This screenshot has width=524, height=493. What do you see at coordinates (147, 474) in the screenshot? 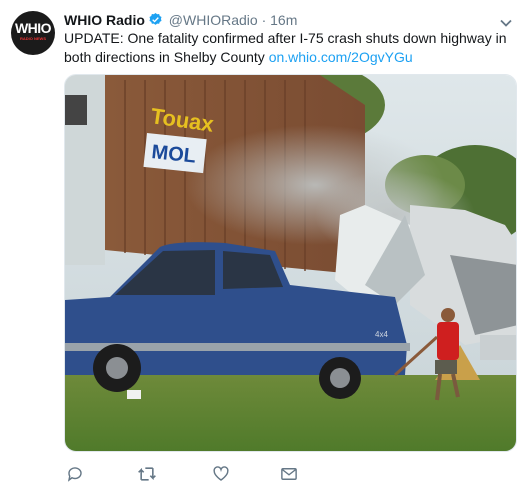
I see `retweet-icon` at bounding box center [147, 474].